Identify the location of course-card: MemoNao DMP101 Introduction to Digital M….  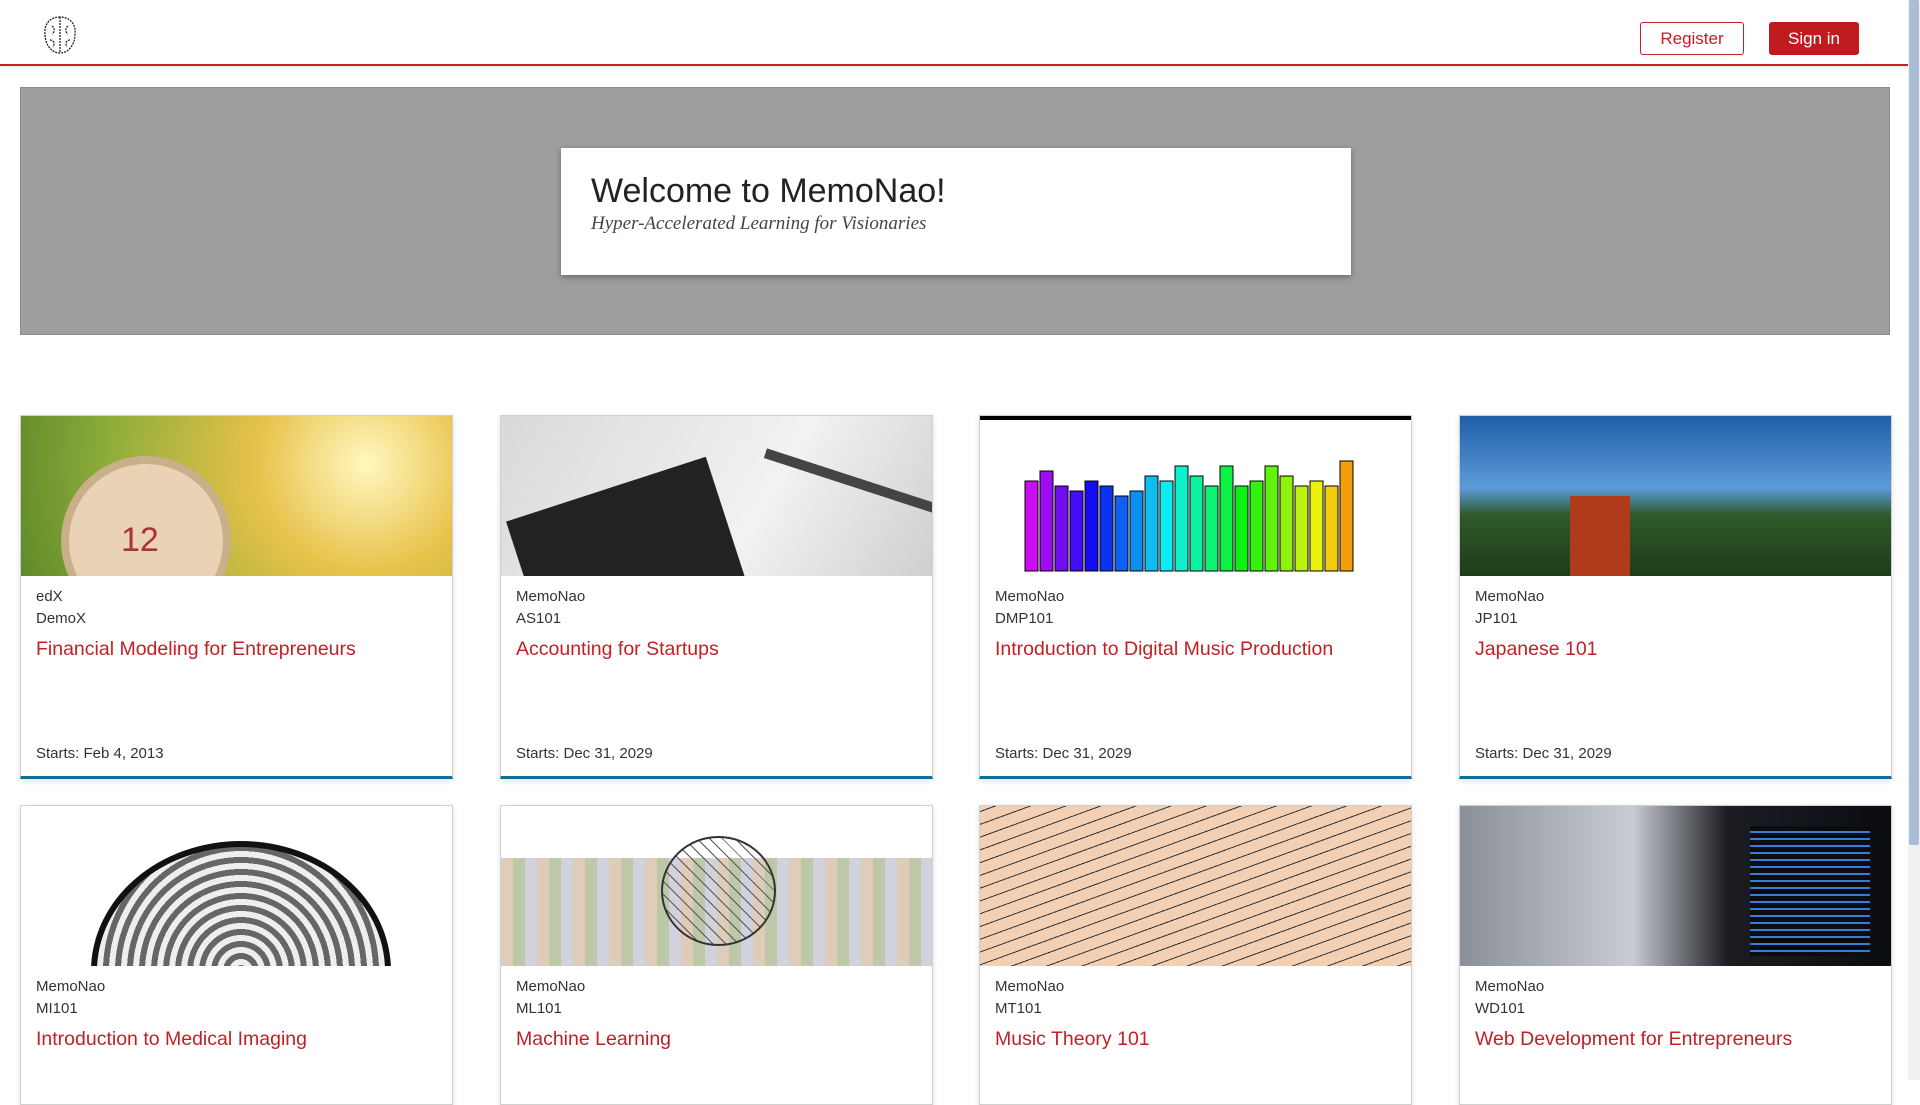
(1195, 597).